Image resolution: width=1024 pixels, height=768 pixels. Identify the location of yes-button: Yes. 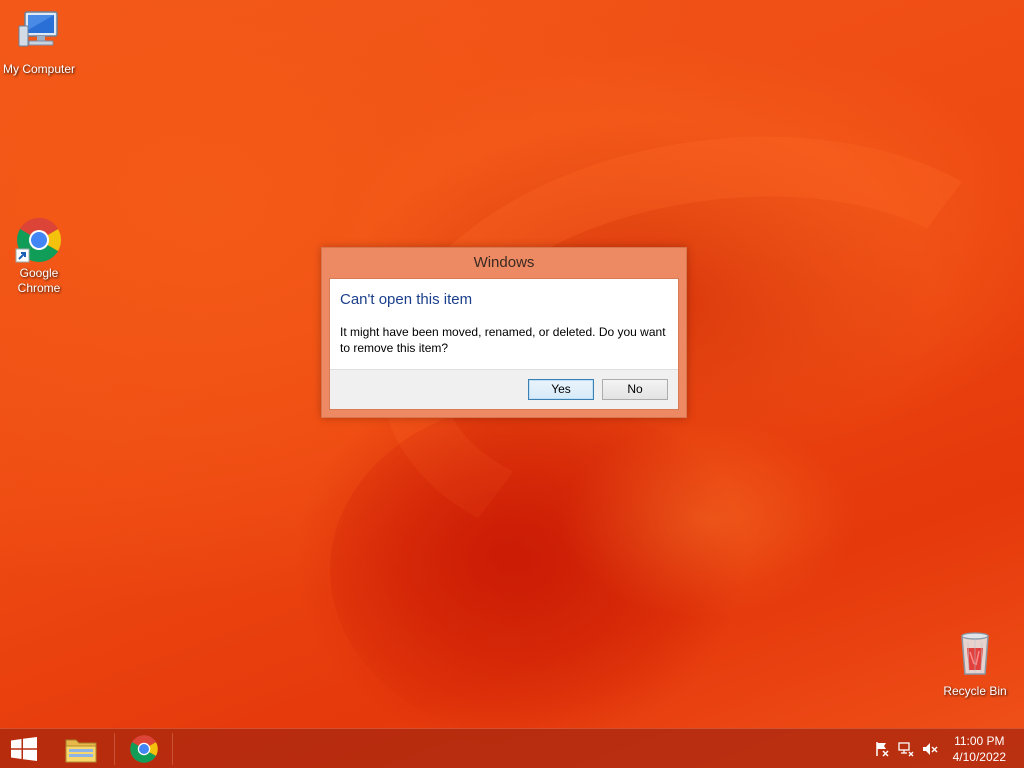
(561, 389).